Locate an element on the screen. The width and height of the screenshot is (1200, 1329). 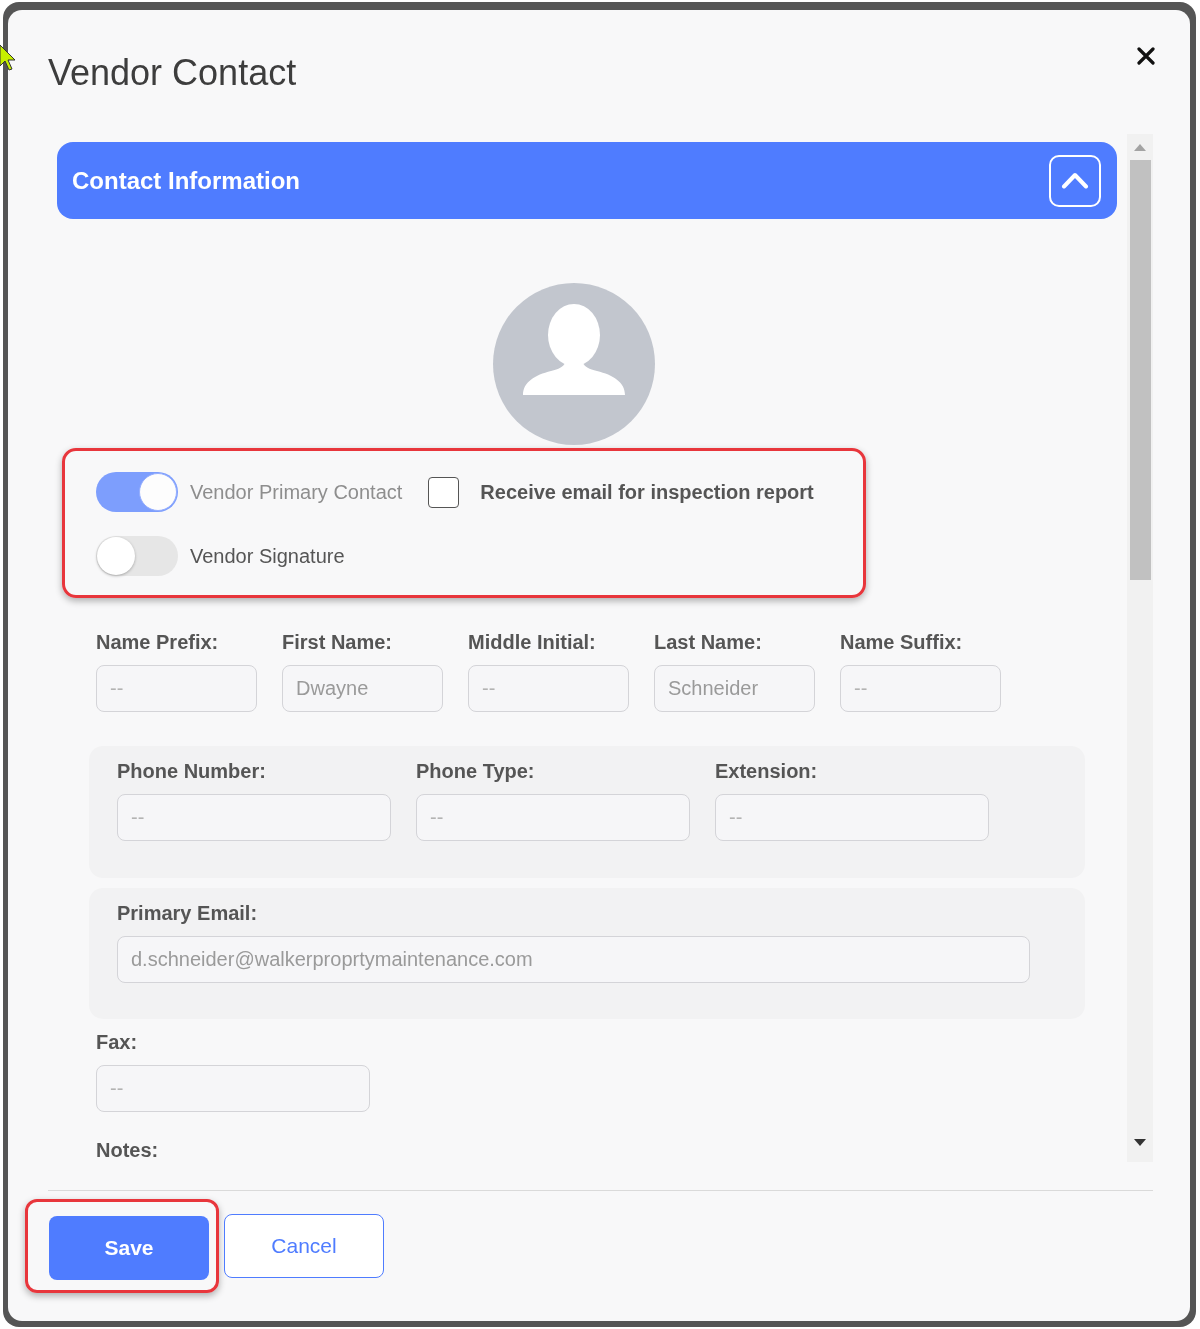
close-button is located at coordinates (1146, 56).